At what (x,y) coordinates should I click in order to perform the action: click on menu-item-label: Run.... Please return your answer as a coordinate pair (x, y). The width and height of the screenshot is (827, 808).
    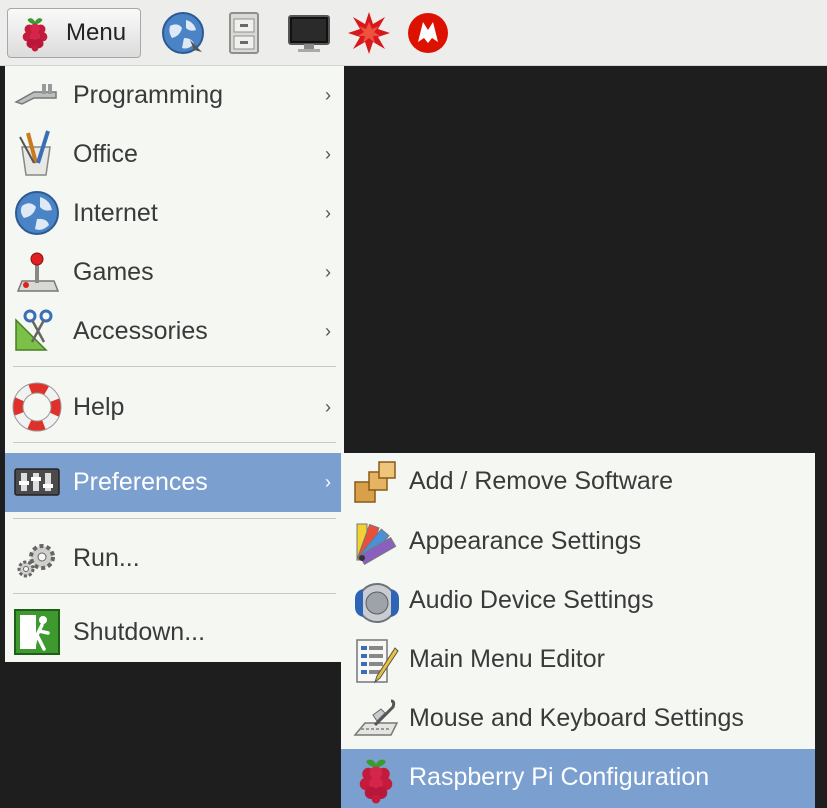
    Looking at the image, I should click on (106, 558).